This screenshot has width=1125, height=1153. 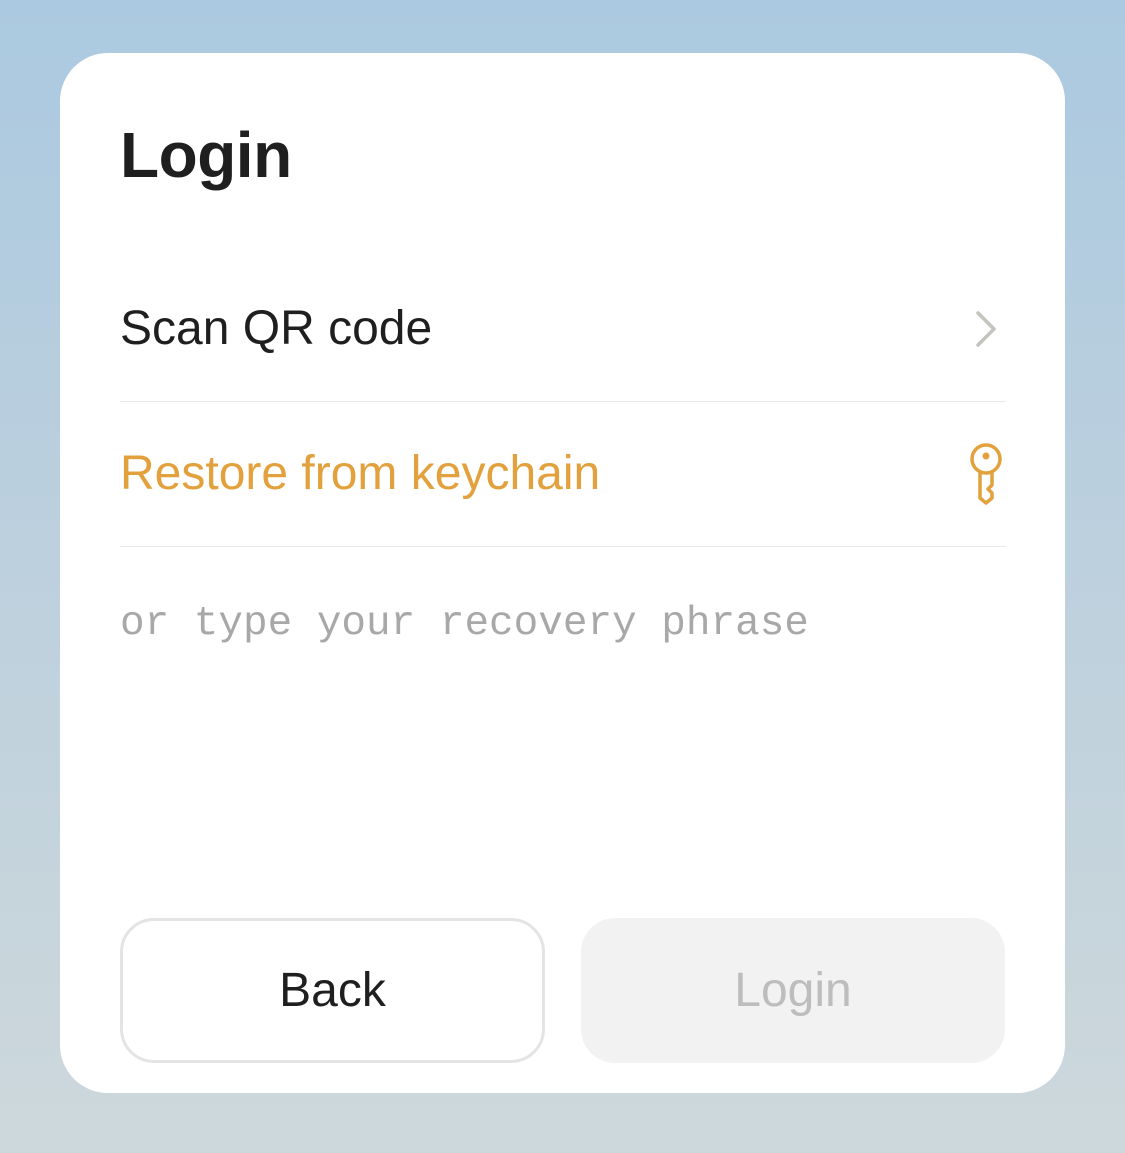 I want to click on chevron-right-icon, so click(x=986, y=329).